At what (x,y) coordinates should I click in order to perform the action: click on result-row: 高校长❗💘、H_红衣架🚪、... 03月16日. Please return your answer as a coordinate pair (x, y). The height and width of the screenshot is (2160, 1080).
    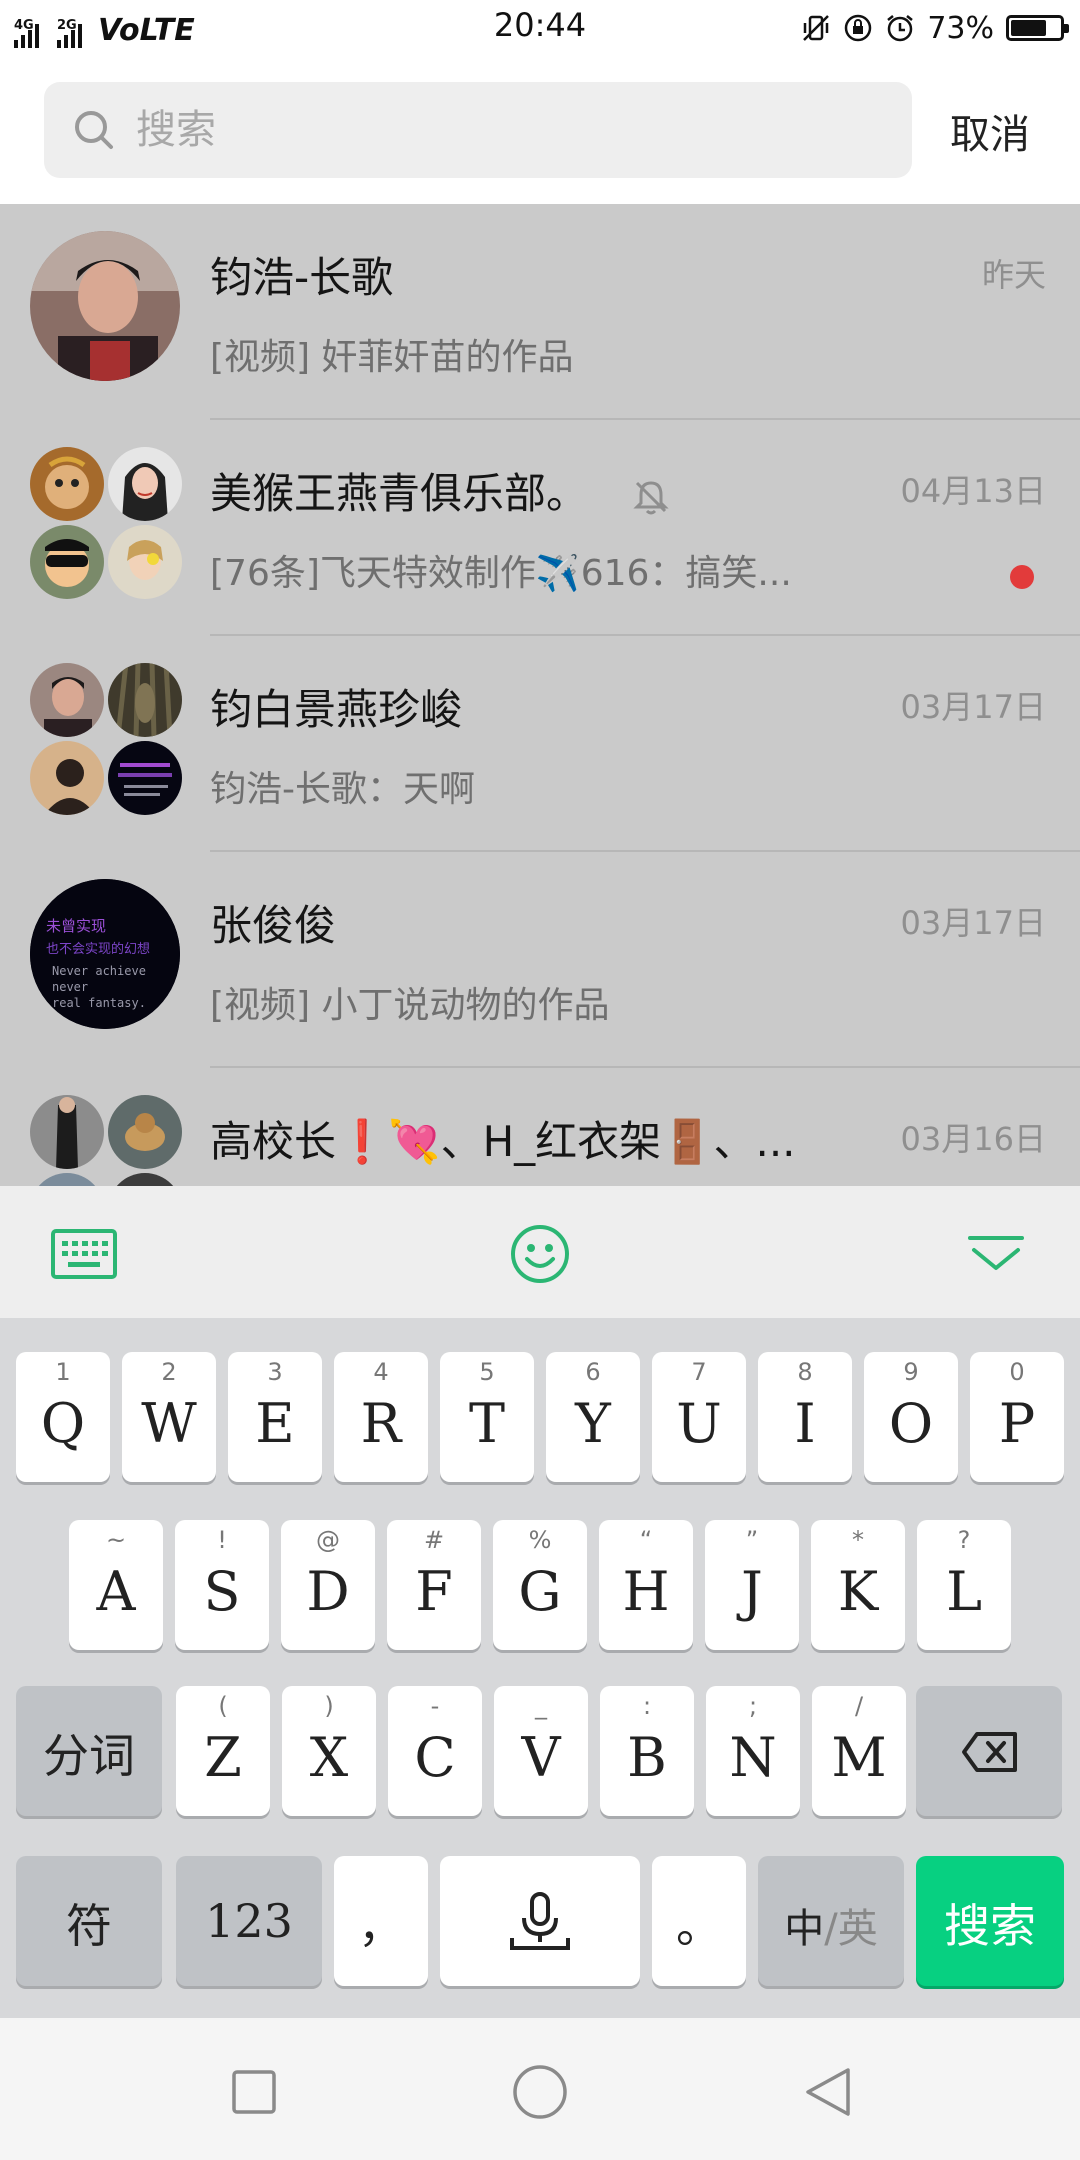
    Looking at the image, I should click on (540, 1127).